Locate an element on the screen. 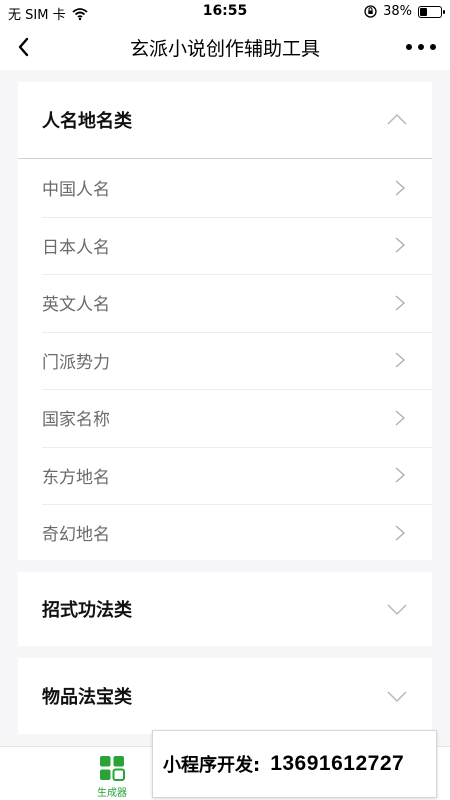 This screenshot has width=450, height=800. list-item-label: 奇幻地名 is located at coordinates (76, 535).